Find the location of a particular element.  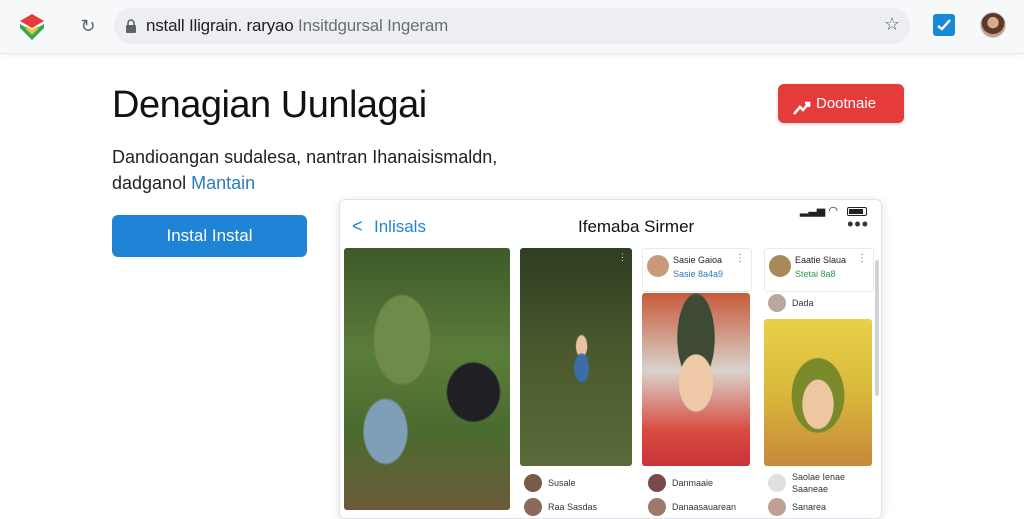

group-photo is located at coordinates (427, 379).